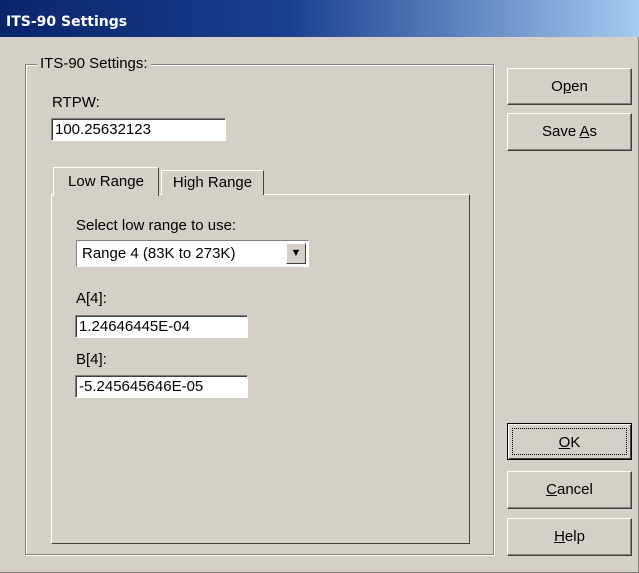 Image resolution: width=639 pixels, height=573 pixels. Describe the element at coordinates (67, 22) in the screenshot. I see `window-title: ITS-90 Settings` at that location.